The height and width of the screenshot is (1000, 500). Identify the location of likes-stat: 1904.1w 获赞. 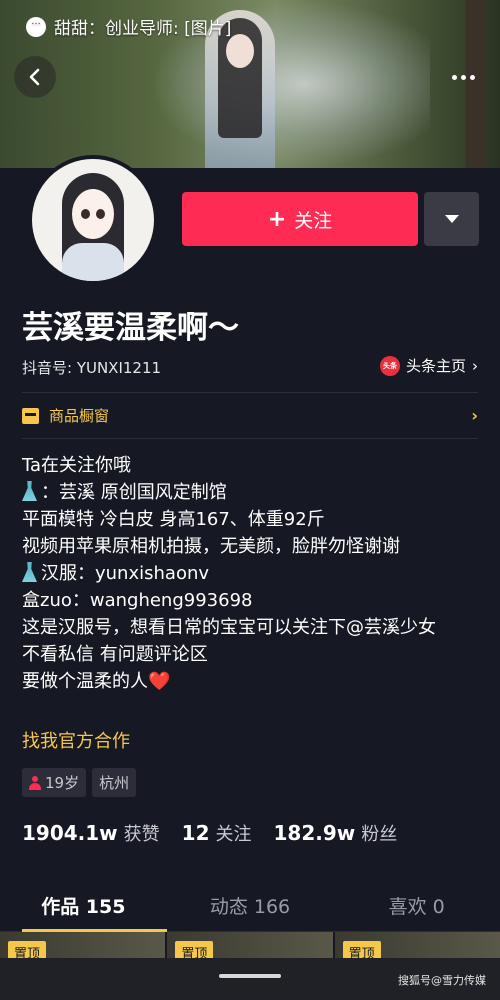
(91, 833).